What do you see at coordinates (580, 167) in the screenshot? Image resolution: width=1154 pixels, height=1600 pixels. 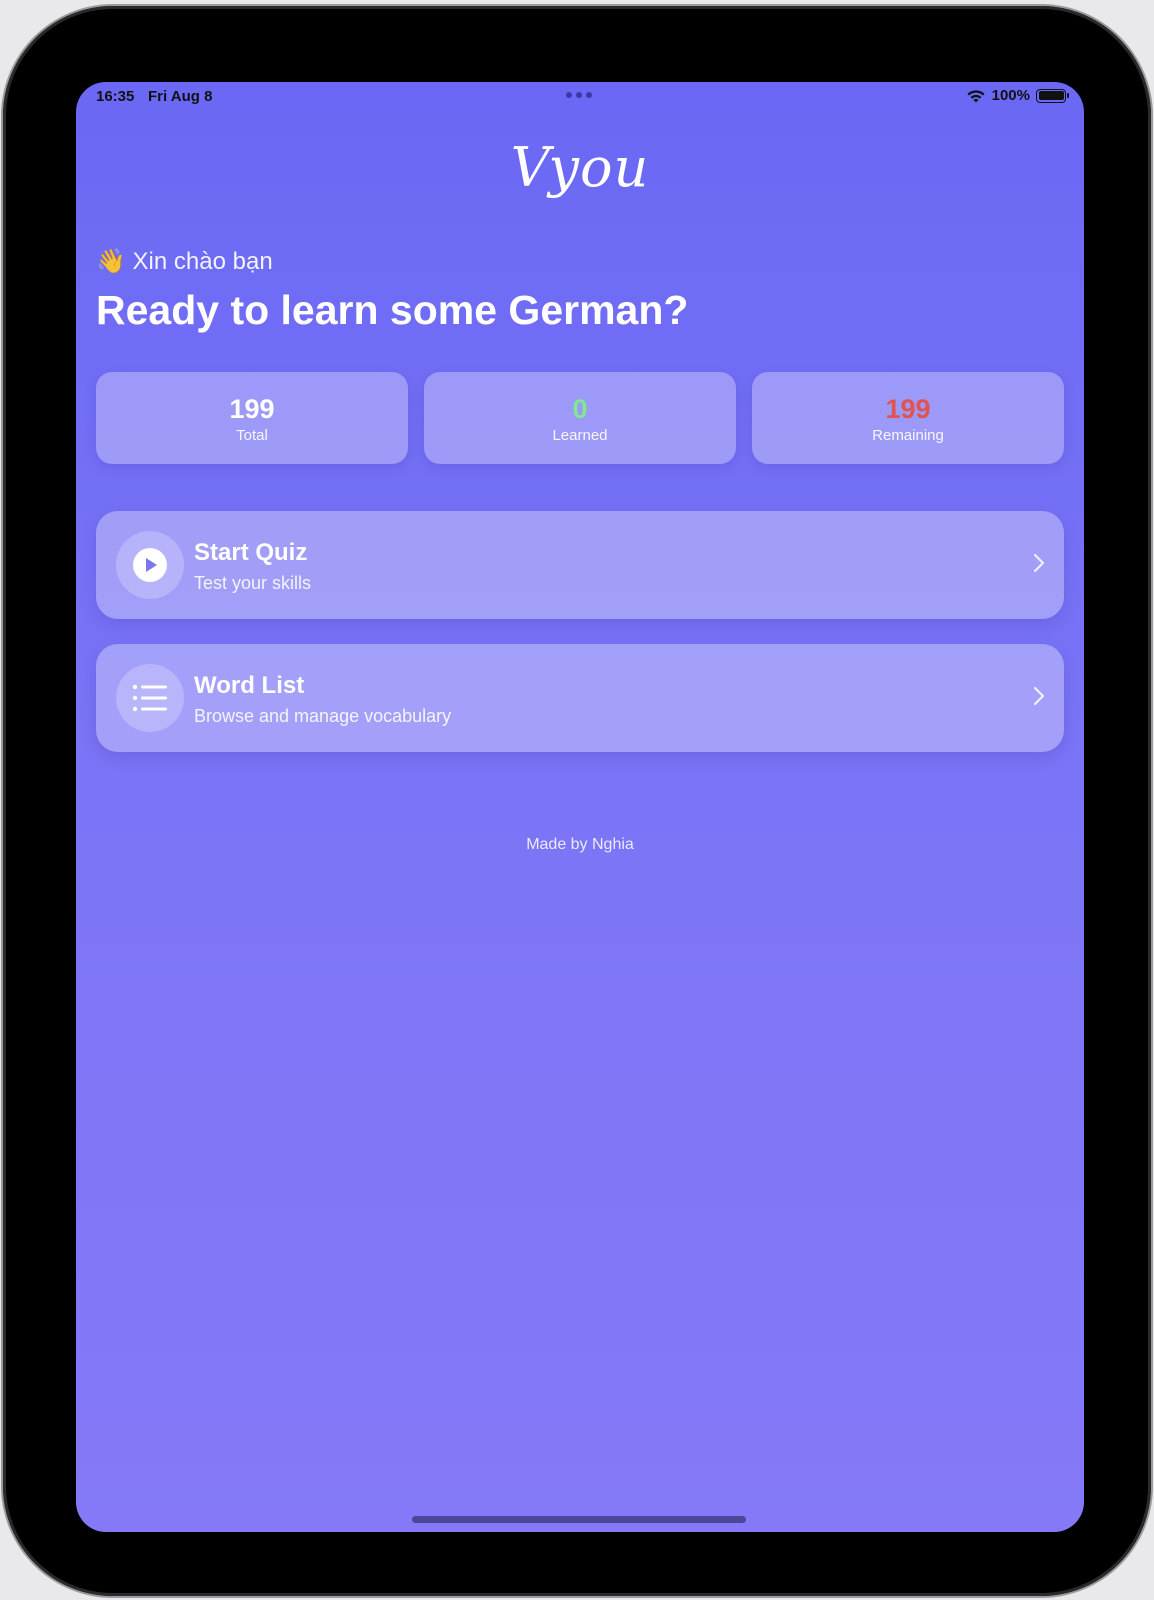 I see `app-logo: Vyou` at bounding box center [580, 167].